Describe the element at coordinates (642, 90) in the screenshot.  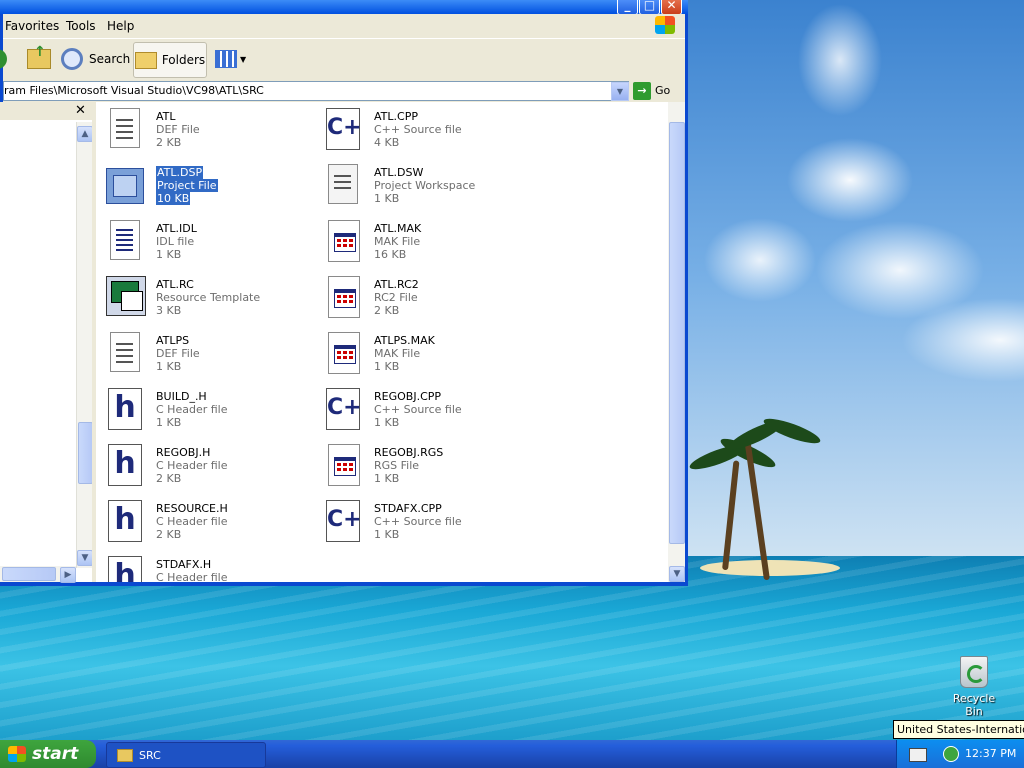
I see `go-arrow-icon: →` at that location.